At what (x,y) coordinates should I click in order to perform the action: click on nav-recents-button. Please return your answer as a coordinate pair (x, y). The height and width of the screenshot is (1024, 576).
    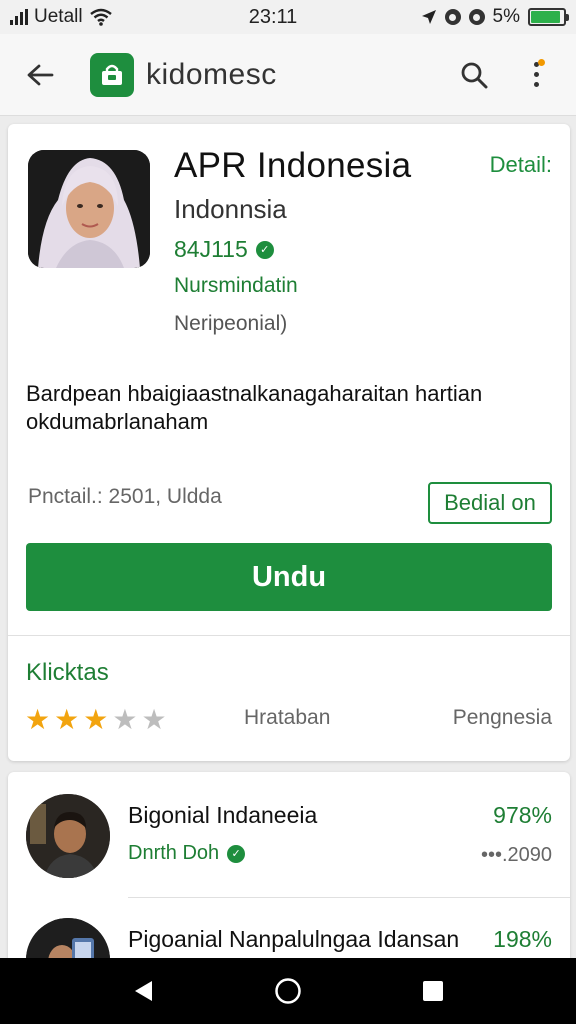
    Looking at the image, I should click on (433, 991).